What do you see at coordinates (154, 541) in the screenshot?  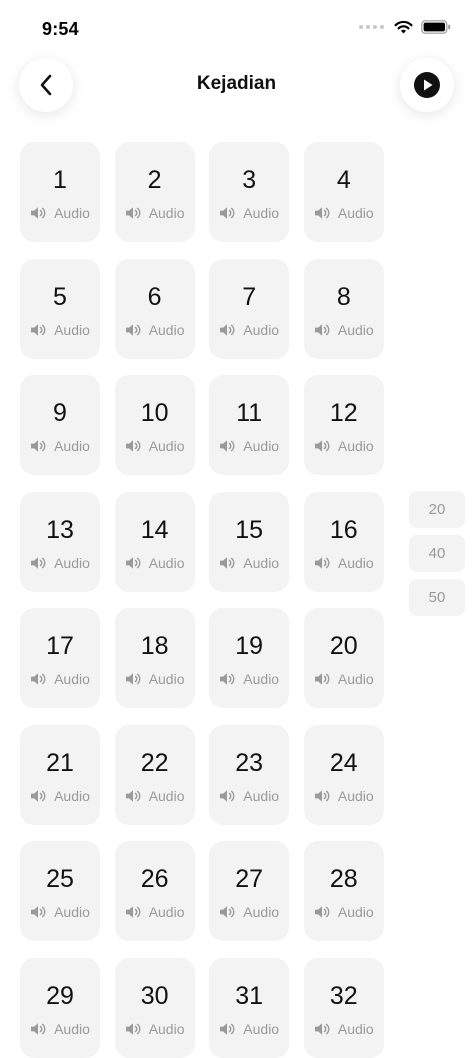 I see `verse-tile-14: 14 Audio` at bounding box center [154, 541].